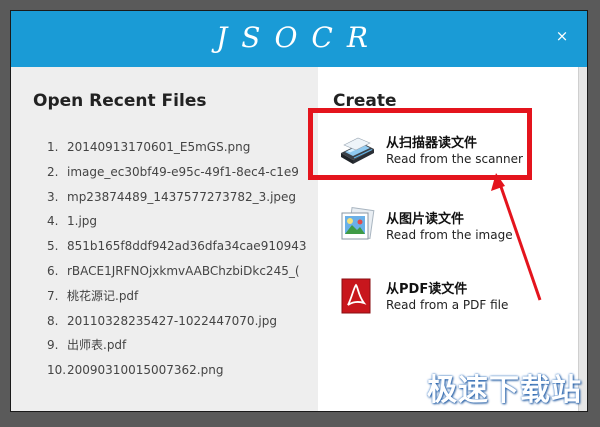 This screenshot has width=600, height=427. I want to click on create-heading: Create, so click(365, 101).